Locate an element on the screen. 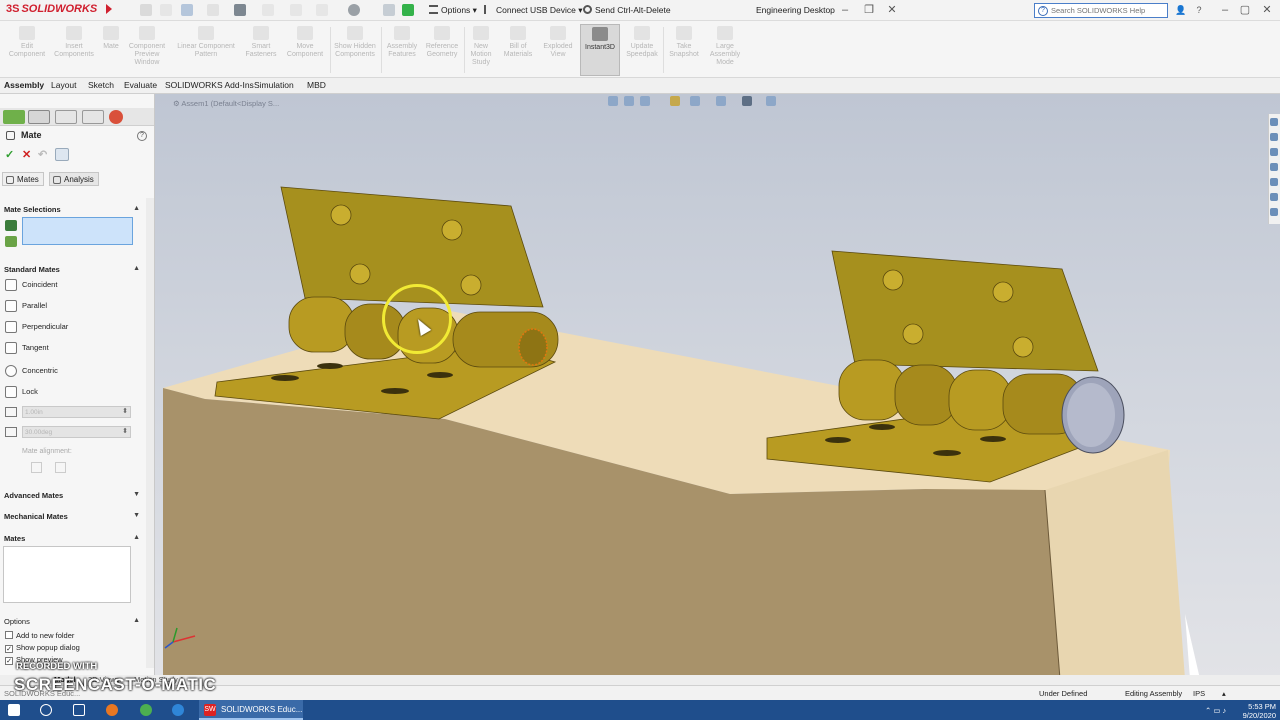 This screenshot has width=1280, height=720. perpendicular-mate: Perpendicular is located at coordinates (73, 327).